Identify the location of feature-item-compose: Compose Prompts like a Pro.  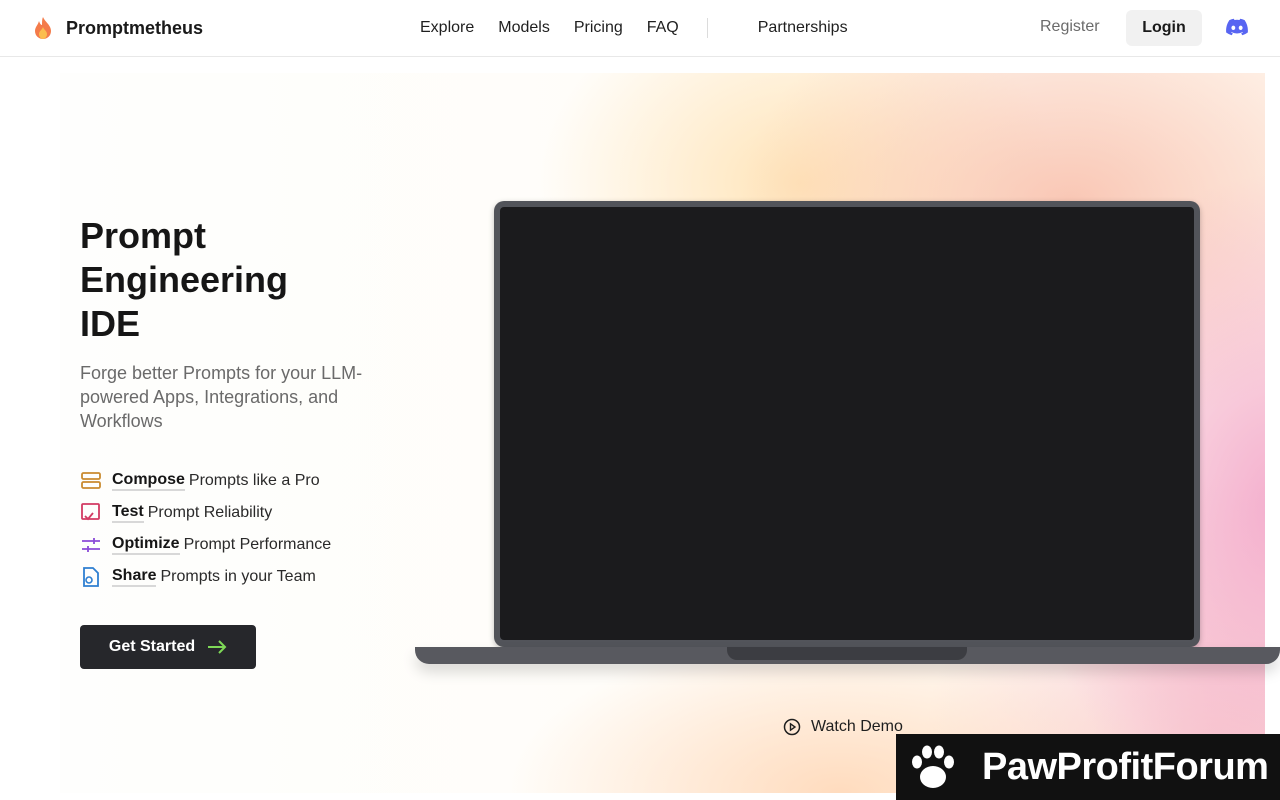
(205, 481).